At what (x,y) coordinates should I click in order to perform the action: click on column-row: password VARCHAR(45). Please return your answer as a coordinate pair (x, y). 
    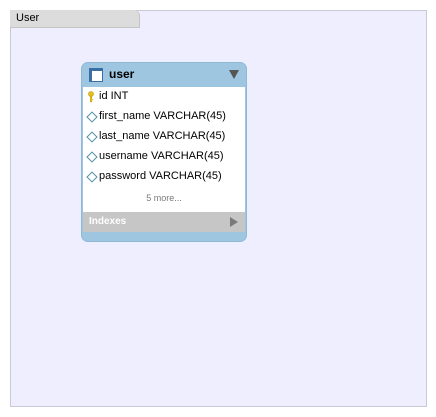
    Looking at the image, I should click on (164, 177).